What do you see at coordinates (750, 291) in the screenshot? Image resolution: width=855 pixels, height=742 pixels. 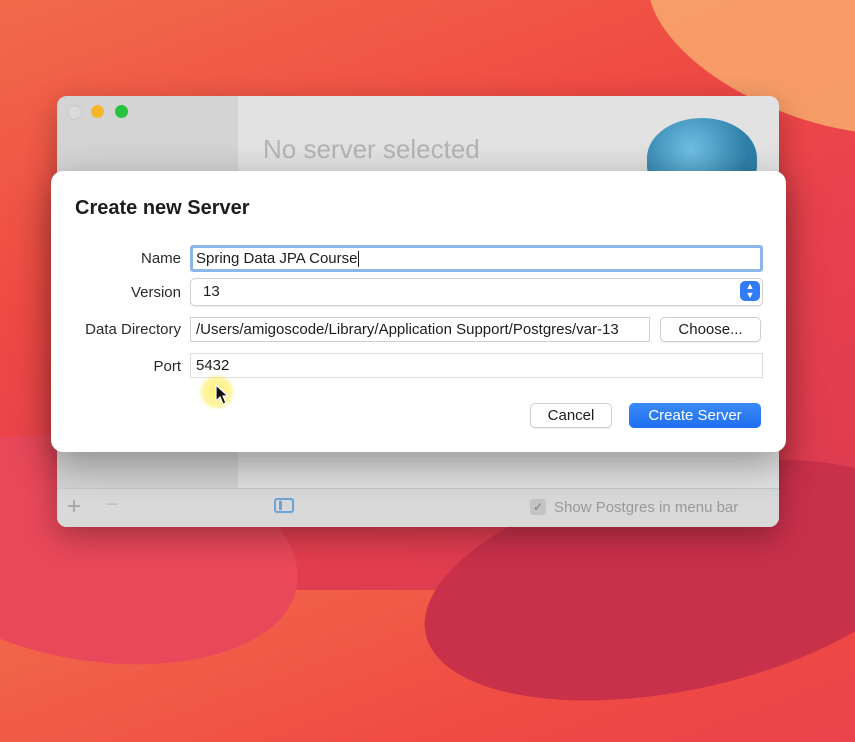 I see `chevron-up-down-icon: ▲ ▼` at bounding box center [750, 291].